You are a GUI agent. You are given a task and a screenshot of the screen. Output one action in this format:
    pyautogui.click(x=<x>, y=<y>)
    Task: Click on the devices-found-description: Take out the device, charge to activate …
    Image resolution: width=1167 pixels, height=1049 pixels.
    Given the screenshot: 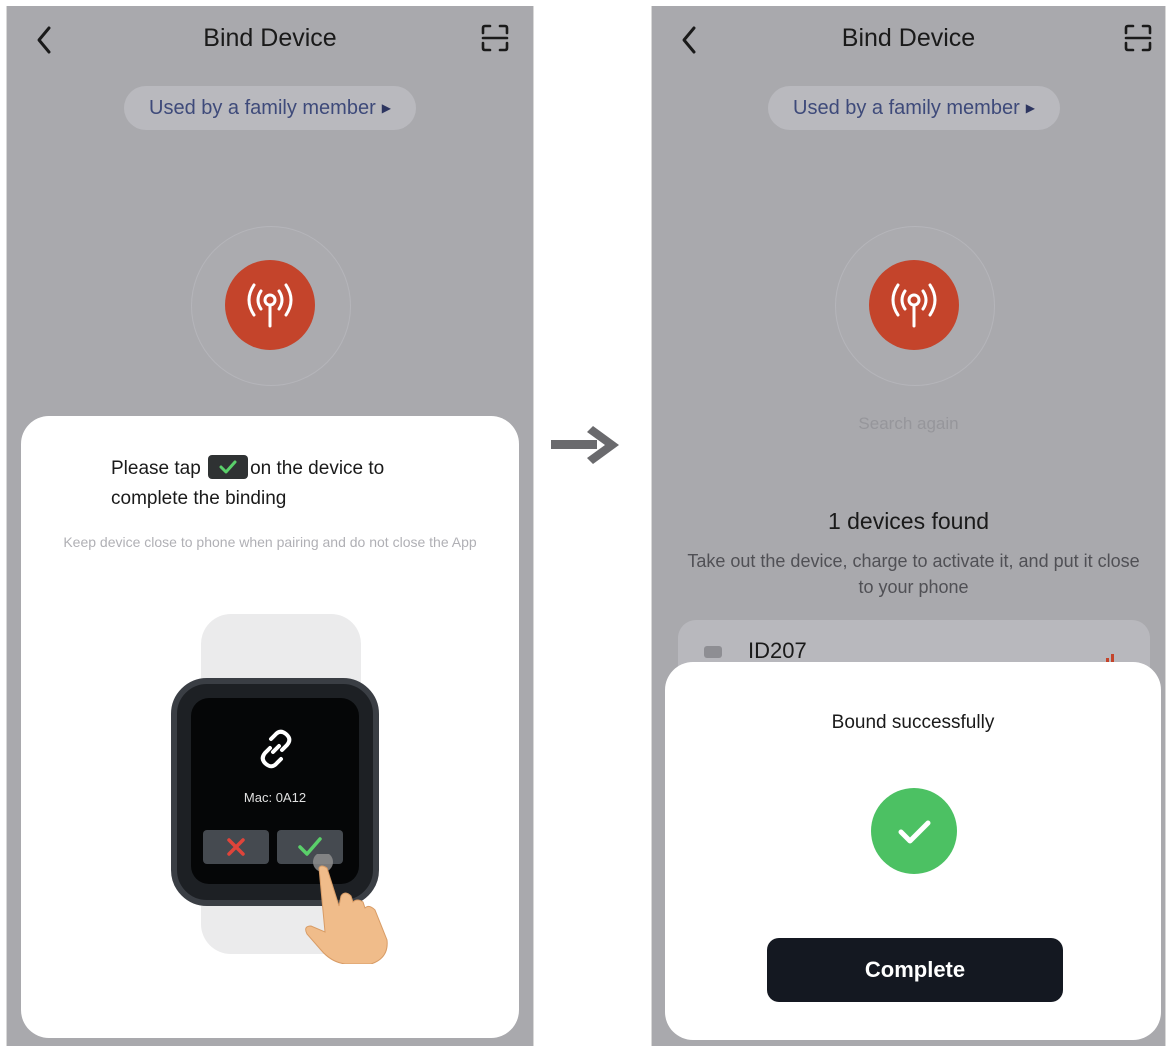 What is the action you would take?
    pyautogui.click(x=913, y=574)
    